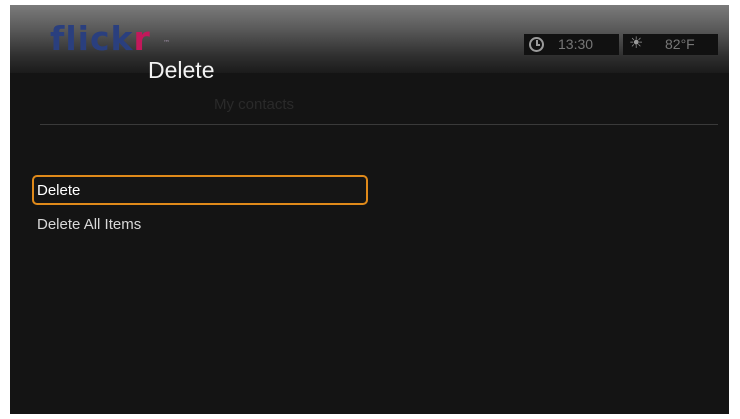  I want to click on menu-item-label: Delete, so click(59, 190).